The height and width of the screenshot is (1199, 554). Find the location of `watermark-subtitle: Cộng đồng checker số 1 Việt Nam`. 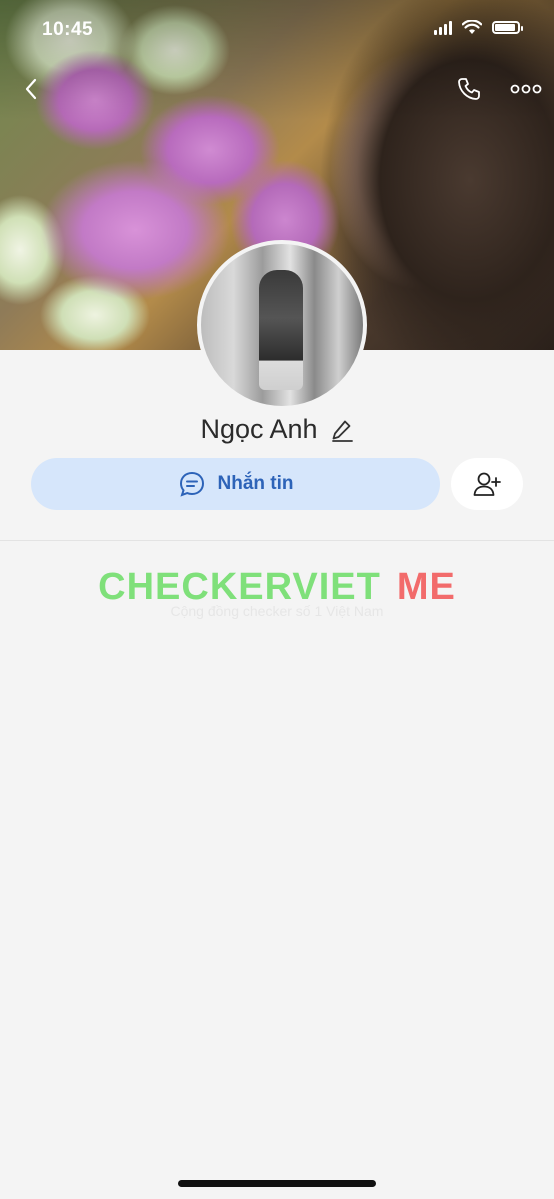

watermark-subtitle: Cộng đồng checker số 1 Việt Nam is located at coordinates (277, 611).